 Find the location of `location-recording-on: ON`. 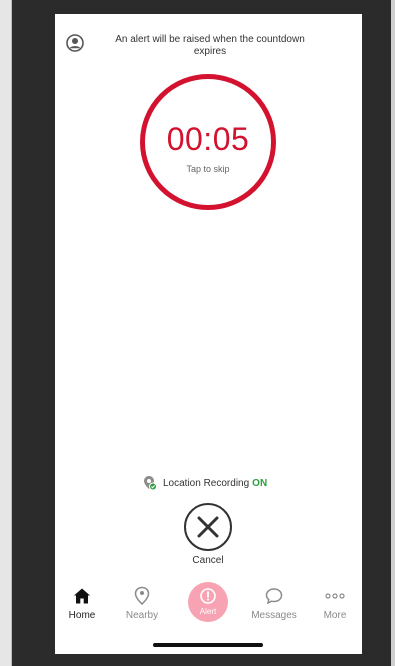

location-recording-on: ON is located at coordinates (260, 483).